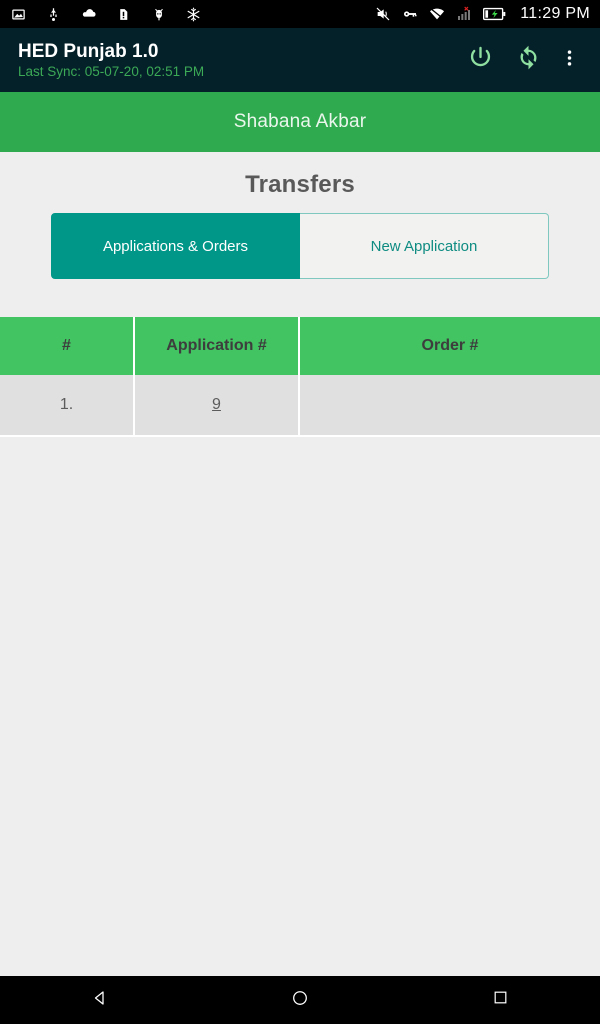 The height and width of the screenshot is (1024, 600). I want to click on power-icon, so click(480, 60).